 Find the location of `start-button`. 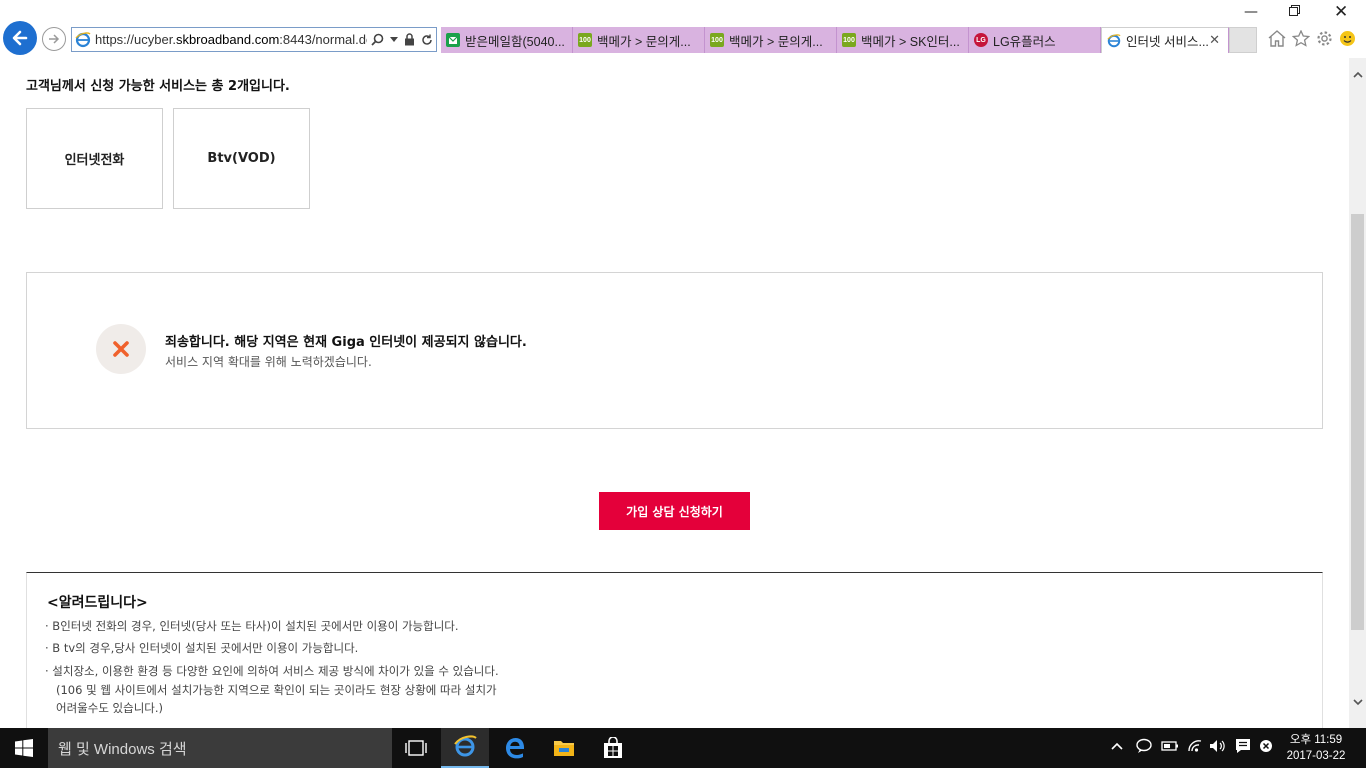

start-button is located at coordinates (24, 748).